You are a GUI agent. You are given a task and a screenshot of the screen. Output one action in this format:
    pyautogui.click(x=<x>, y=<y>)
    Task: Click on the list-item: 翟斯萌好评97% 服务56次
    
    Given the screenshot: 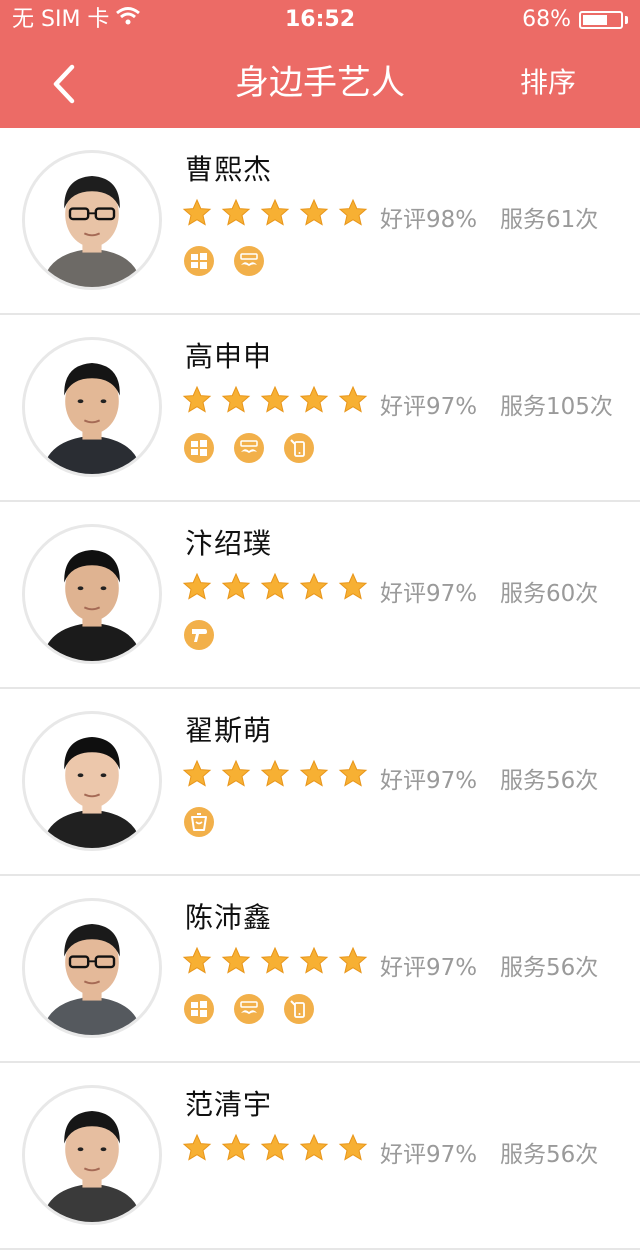 What is the action you would take?
    pyautogui.click(x=320, y=782)
    